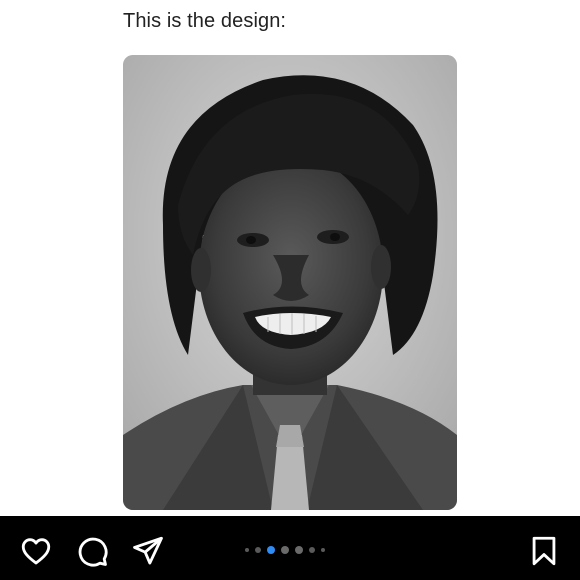 This screenshot has height=580, width=580. I want to click on carousel-indicator, so click(285, 550).